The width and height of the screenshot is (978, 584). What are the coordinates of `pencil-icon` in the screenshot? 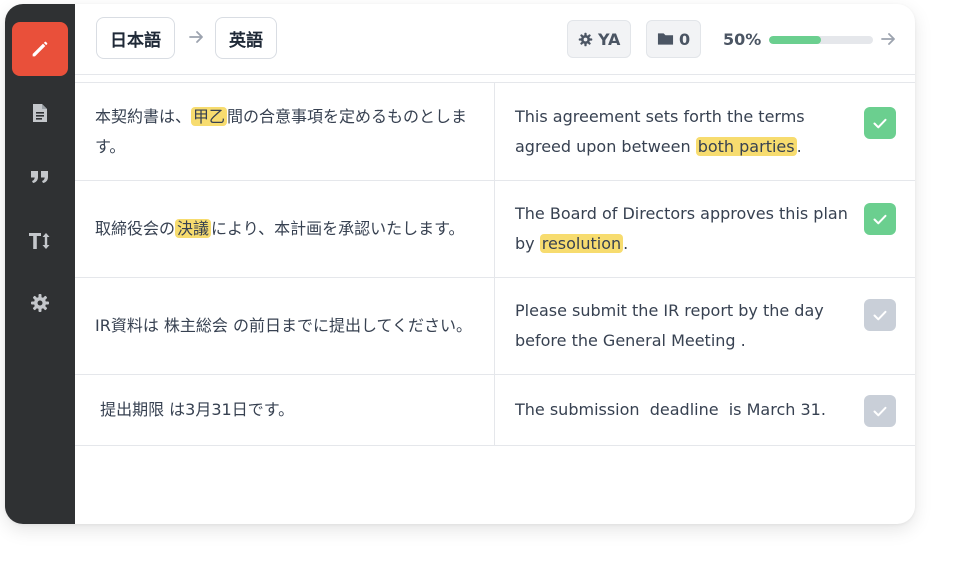 It's located at (40, 49).